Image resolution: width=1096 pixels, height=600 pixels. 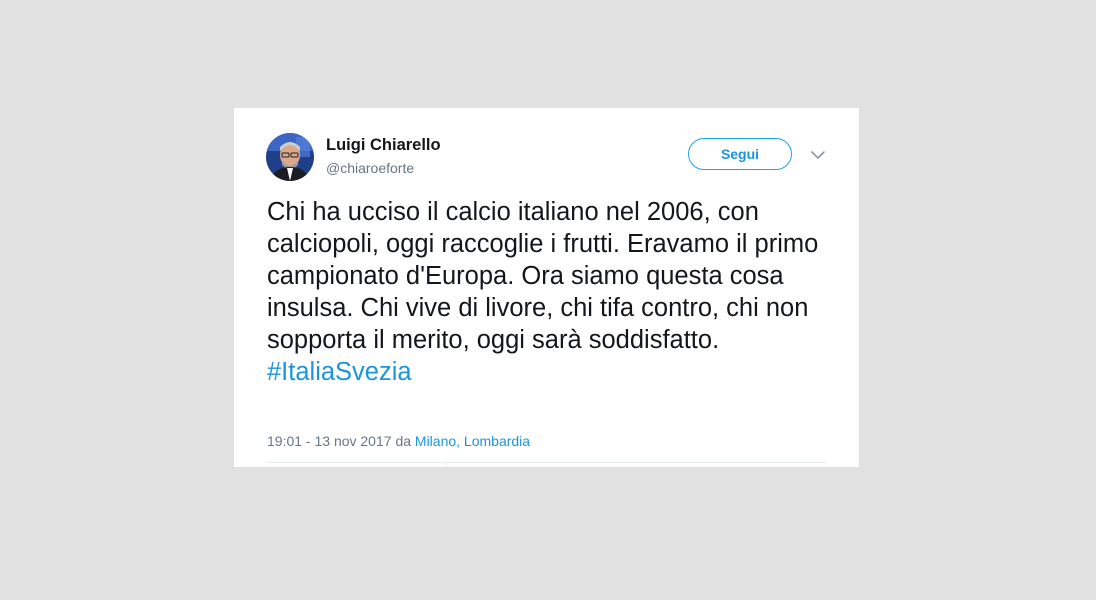 What do you see at coordinates (370, 168) in the screenshot?
I see `author-handle: @chiaroeforte` at bounding box center [370, 168].